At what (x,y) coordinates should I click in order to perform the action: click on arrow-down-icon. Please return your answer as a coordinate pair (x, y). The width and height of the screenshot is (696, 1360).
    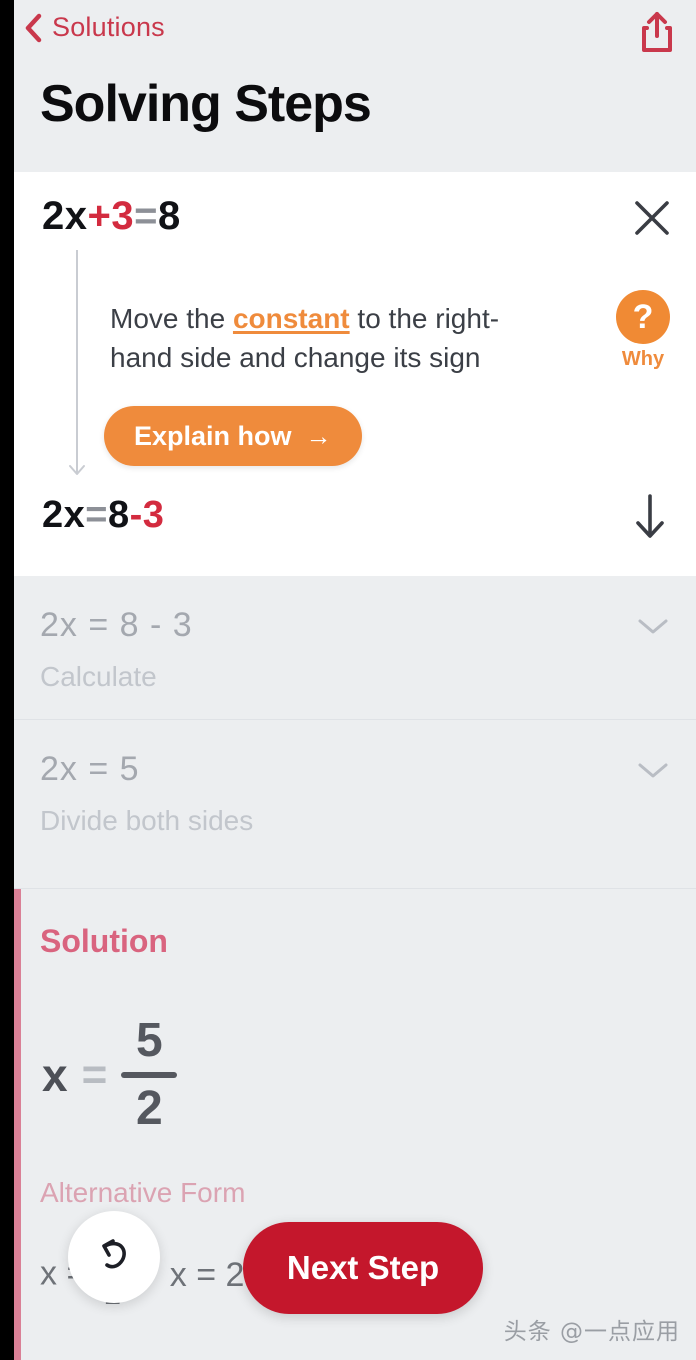
    Looking at the image, I should click on (650, 520).